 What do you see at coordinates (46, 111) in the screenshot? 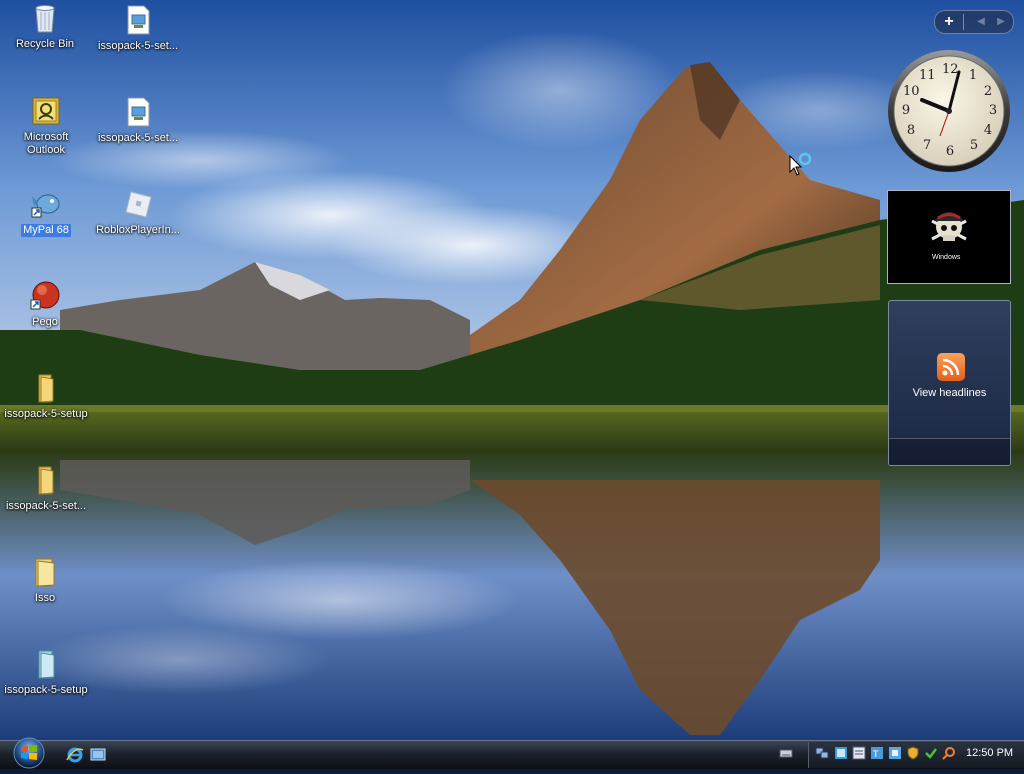
I see `outlook-icon` at bounding box center [46, 111].